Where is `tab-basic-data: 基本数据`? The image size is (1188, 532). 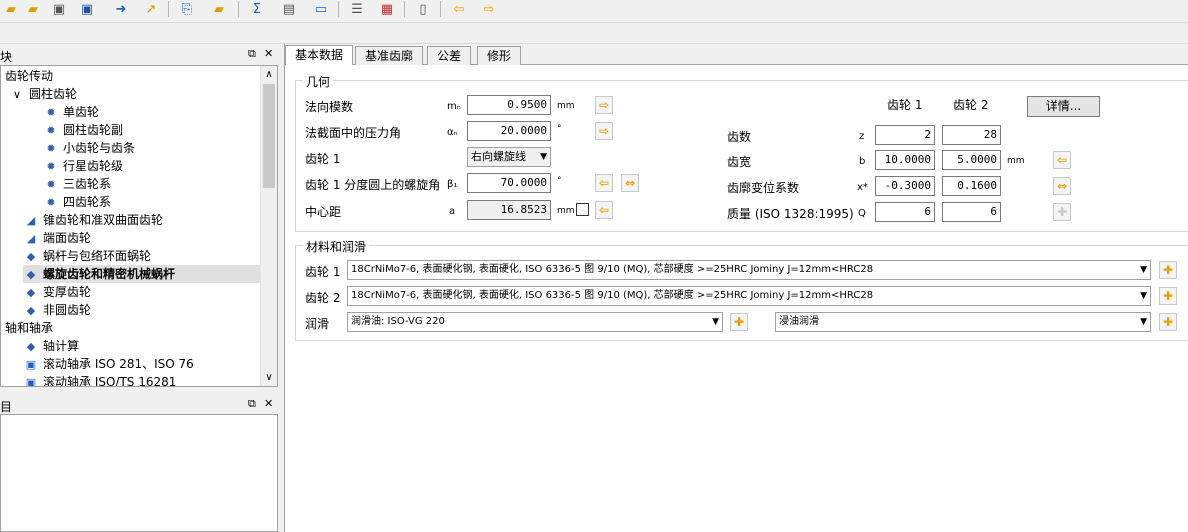
tab-basic-data: 基本数据 is located at coordinates (319, 55).